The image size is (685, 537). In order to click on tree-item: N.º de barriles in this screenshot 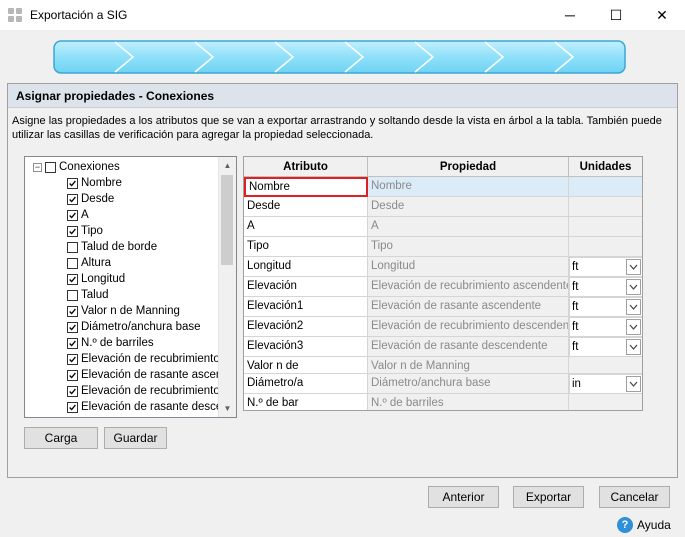, I will do `click(110, 343)`.